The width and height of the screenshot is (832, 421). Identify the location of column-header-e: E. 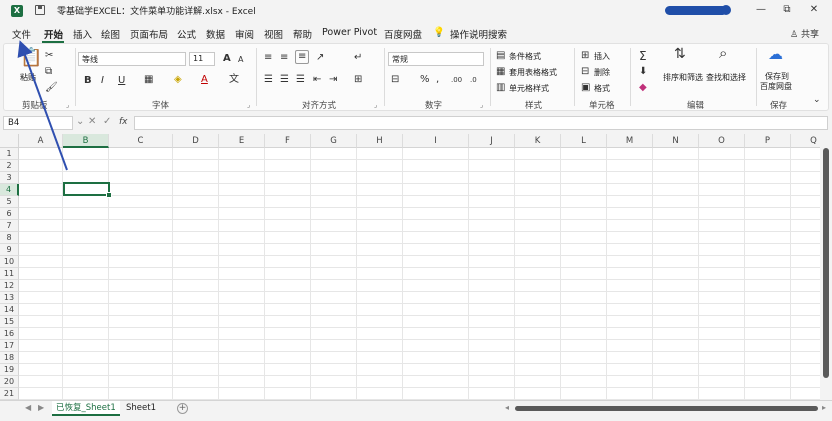
(242, 141).